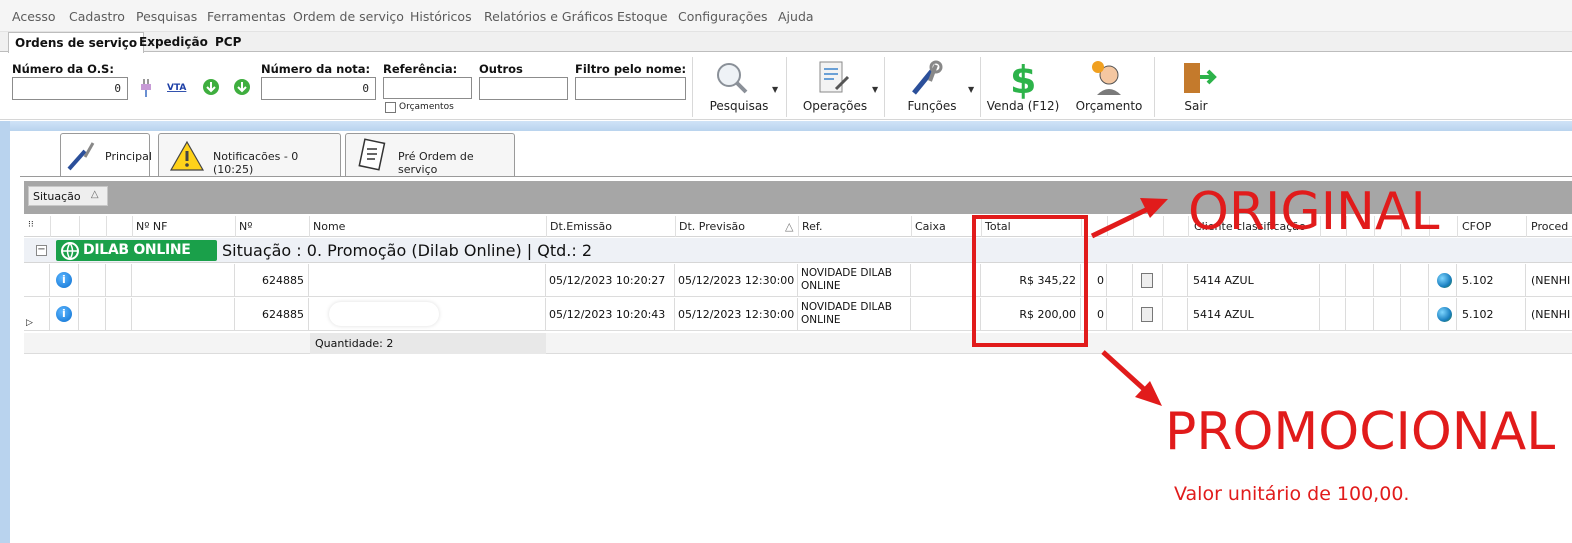  I want to click on operacoes-button: ▼ Operações, so click(835, 87).